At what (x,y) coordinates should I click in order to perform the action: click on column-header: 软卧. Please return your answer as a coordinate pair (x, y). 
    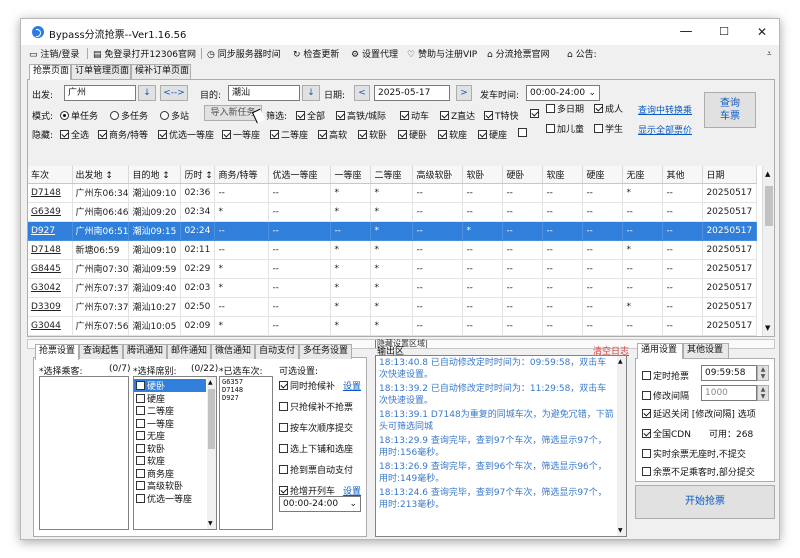
    Looking at the image, I should click on (483, 175).